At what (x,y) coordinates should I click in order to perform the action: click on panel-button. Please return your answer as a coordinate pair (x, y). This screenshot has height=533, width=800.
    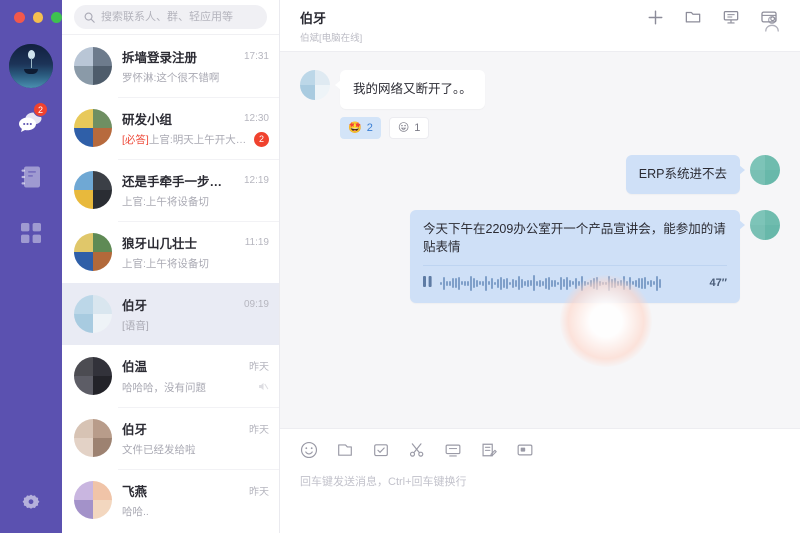
    Looking at the image, I should click on (769, 17).